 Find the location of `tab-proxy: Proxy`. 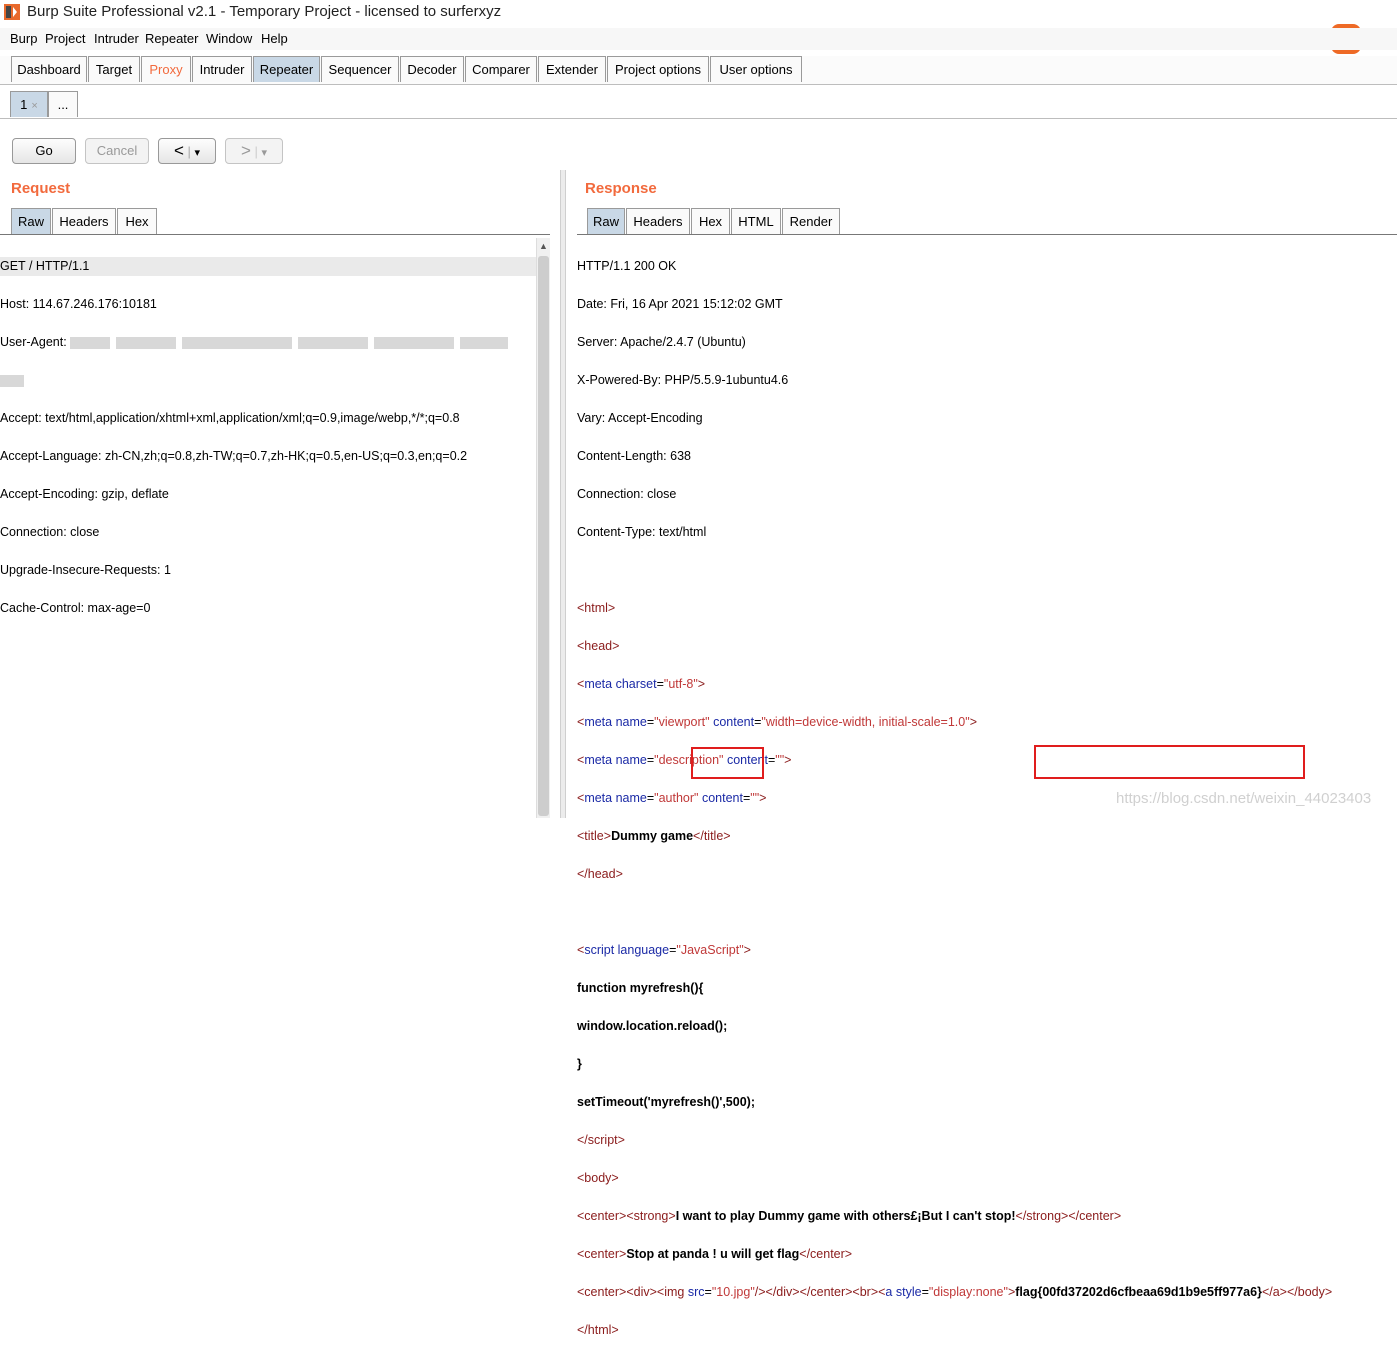

tab-proxy: Proxy is located at coordinates (166, 69).